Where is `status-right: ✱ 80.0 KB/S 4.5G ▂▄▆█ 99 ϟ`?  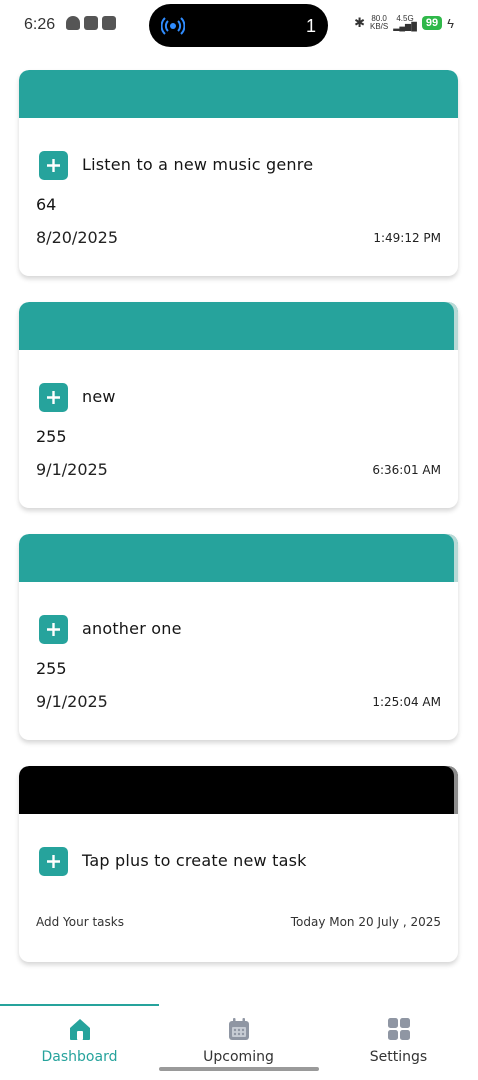
status-right: ✱ 80.0 KB/S 4.5G ▂▄▆█ 99 ϟ is located at coordinates (404, 23).